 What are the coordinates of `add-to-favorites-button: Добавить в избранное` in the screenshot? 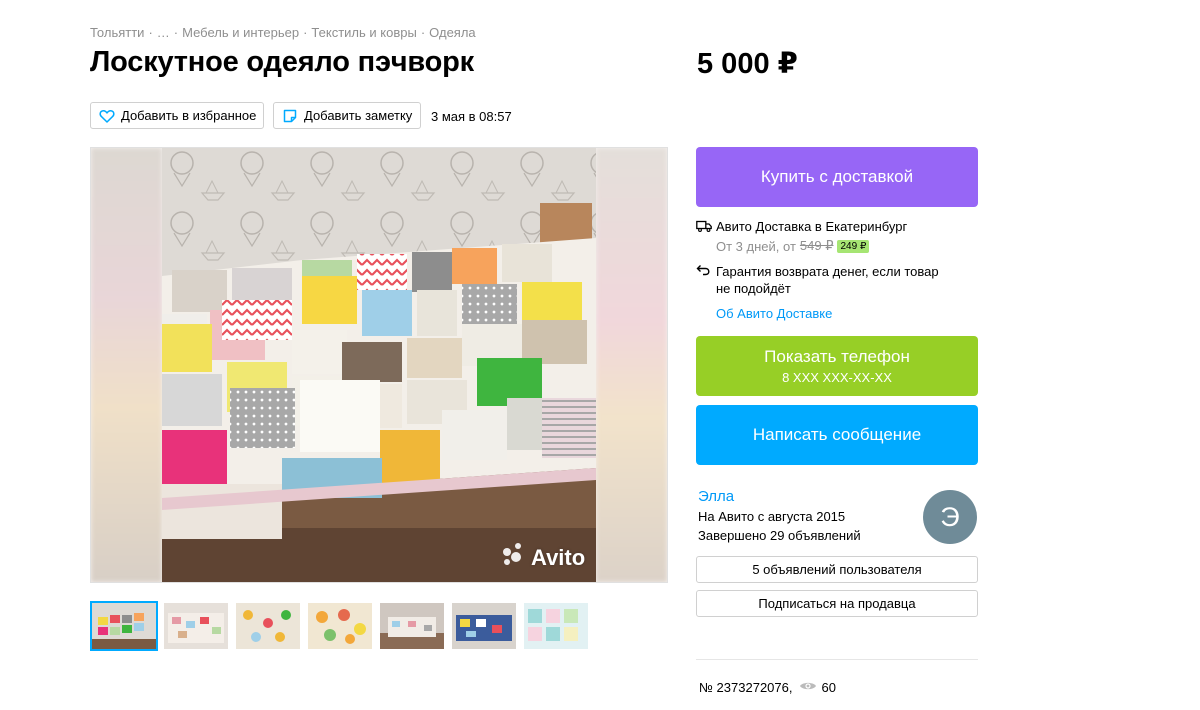 It's located at (177, 115).